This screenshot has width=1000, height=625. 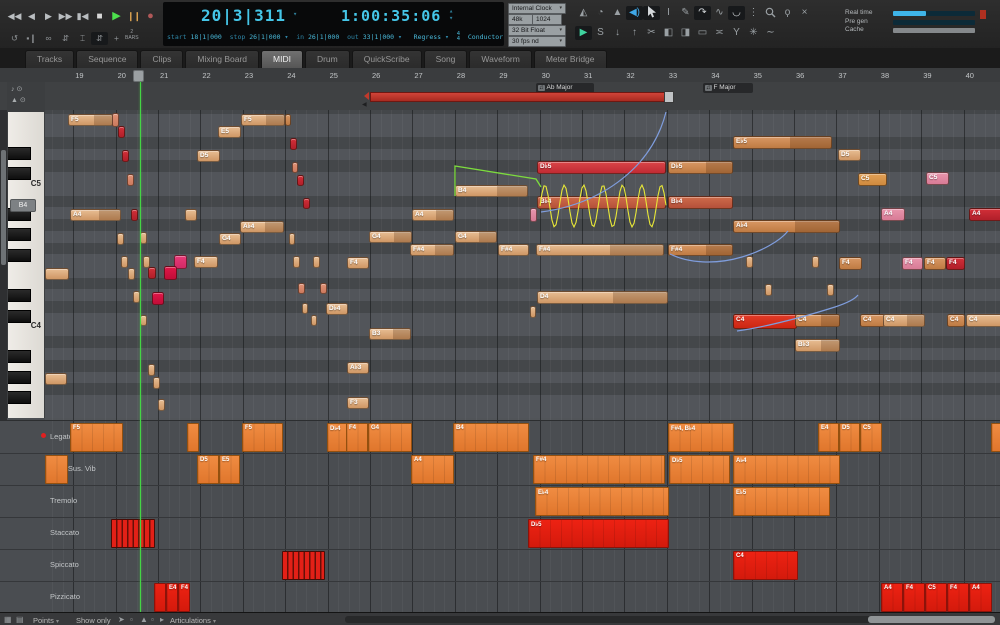 What do you see at coordinates (634, 33) in the screenshot?
I see `shift-up-icon: ↑` at bounding box center [634, 33].